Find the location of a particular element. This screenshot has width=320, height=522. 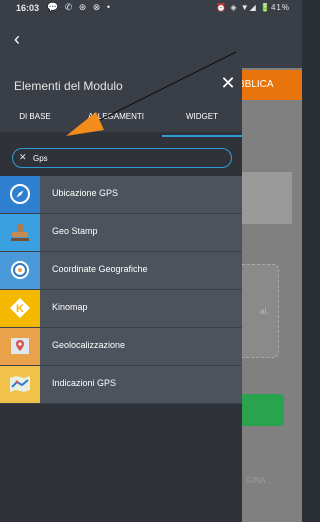

compass-icon is located at coordinates (20, 194).